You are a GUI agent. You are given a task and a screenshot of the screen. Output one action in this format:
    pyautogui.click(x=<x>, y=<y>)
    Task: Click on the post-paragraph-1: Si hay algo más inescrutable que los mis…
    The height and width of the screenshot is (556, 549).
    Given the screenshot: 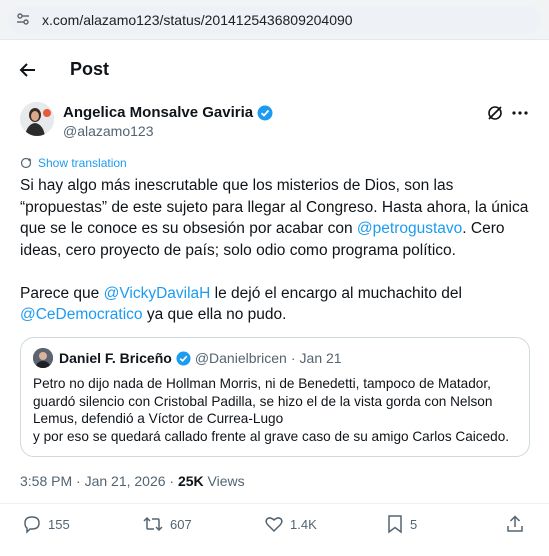 What is the action you would take?
    pyautogui.click(x=276, y=218)
    